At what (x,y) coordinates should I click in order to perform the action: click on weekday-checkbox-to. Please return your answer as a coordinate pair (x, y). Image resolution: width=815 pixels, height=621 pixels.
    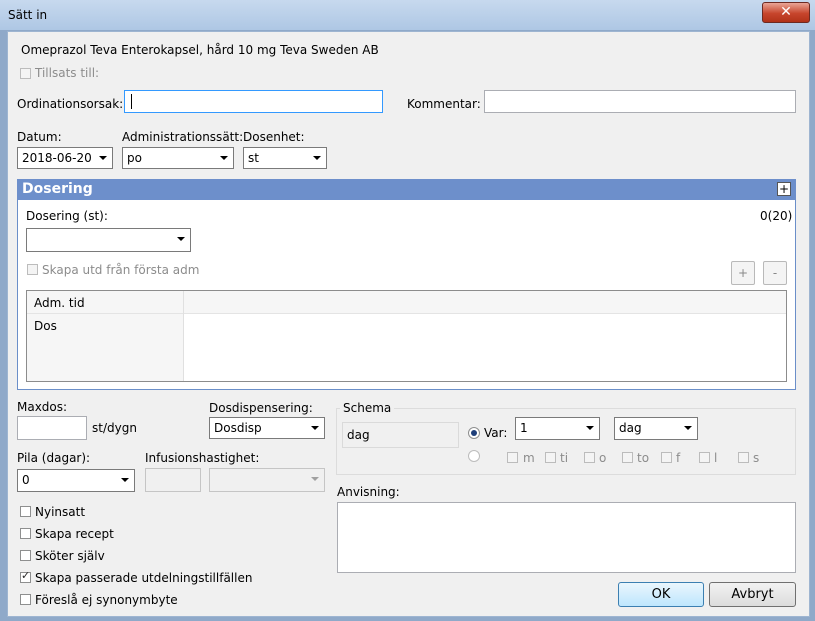
    Looking at the image, I should click on (627, 457).